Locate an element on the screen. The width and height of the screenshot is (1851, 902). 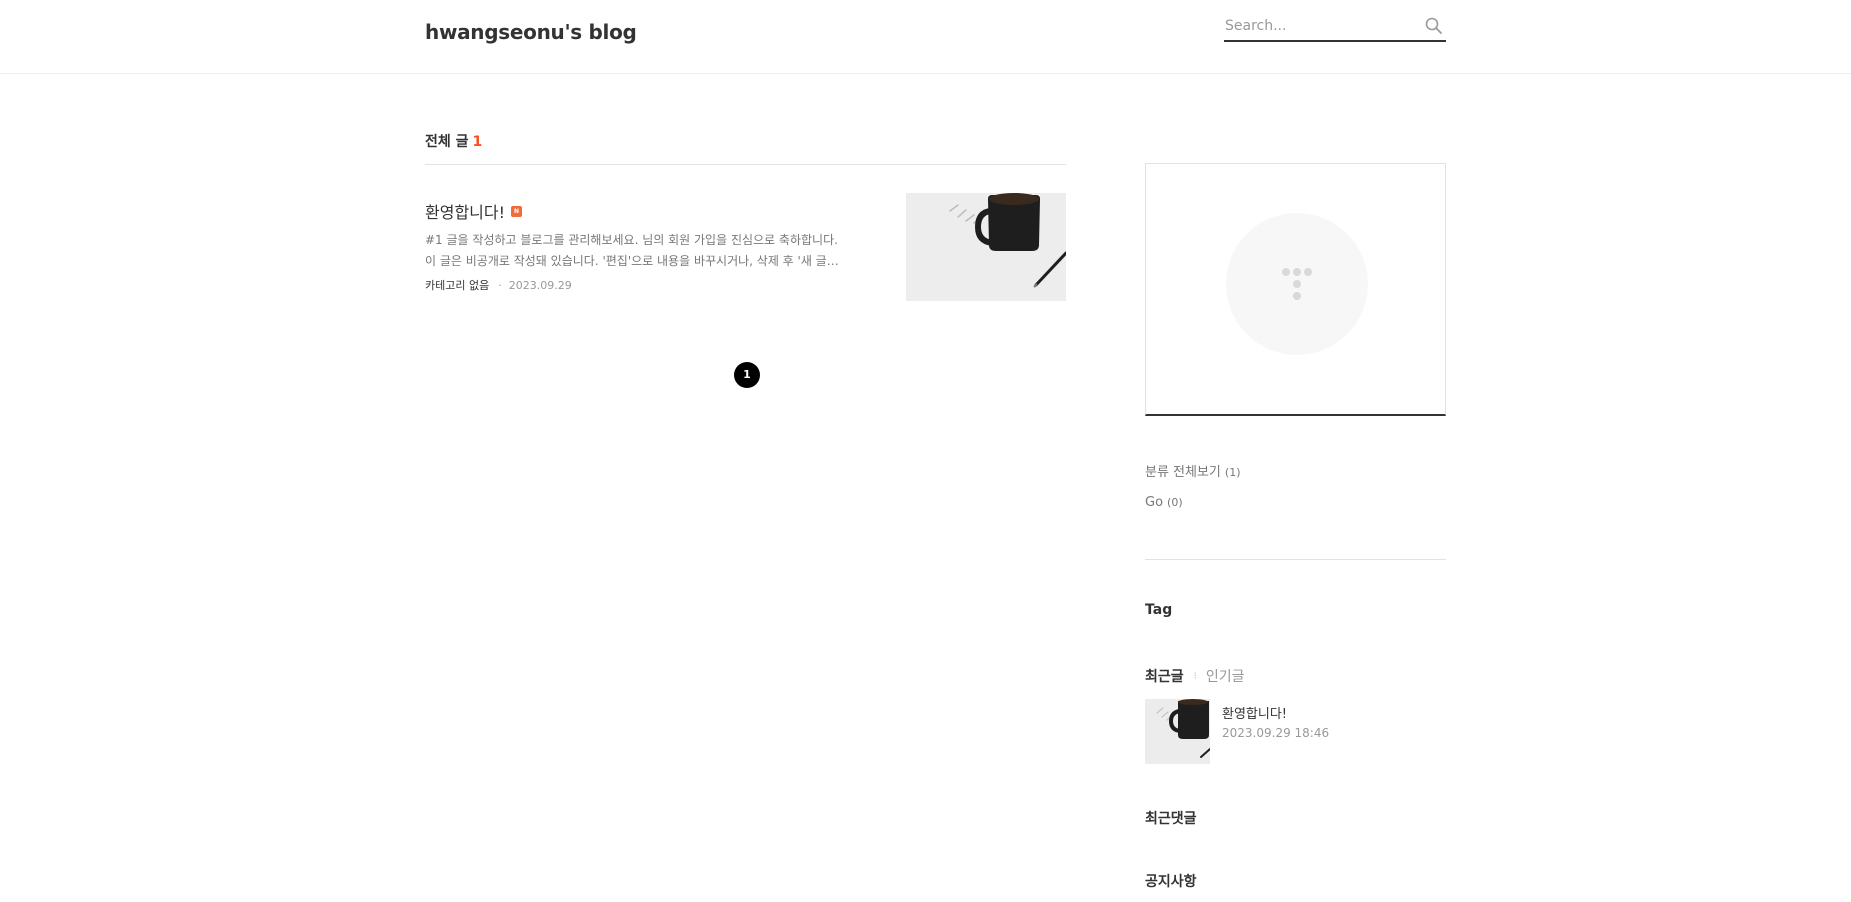
recent-popular-tabs: 최근글 ⁝ 인기글 is located at coordinates (1194, 676).